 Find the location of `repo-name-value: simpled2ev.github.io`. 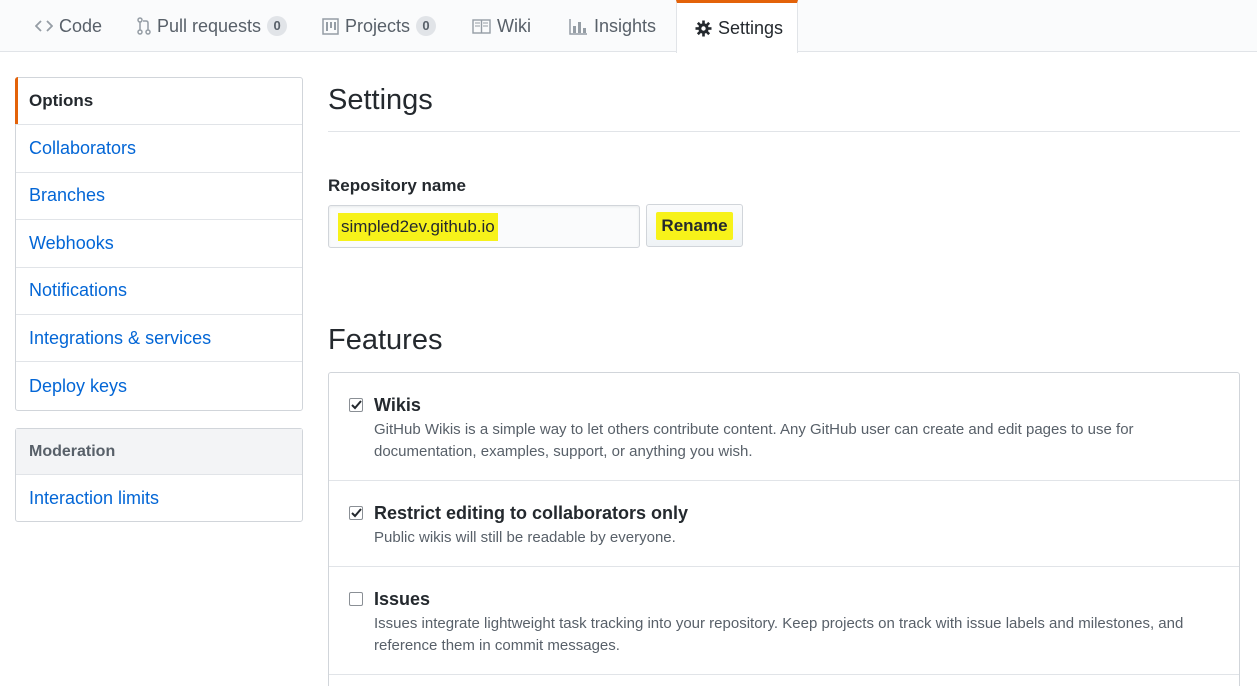

repo-name-value: simpled2ev.github.io is located at coordinates (418, 226).